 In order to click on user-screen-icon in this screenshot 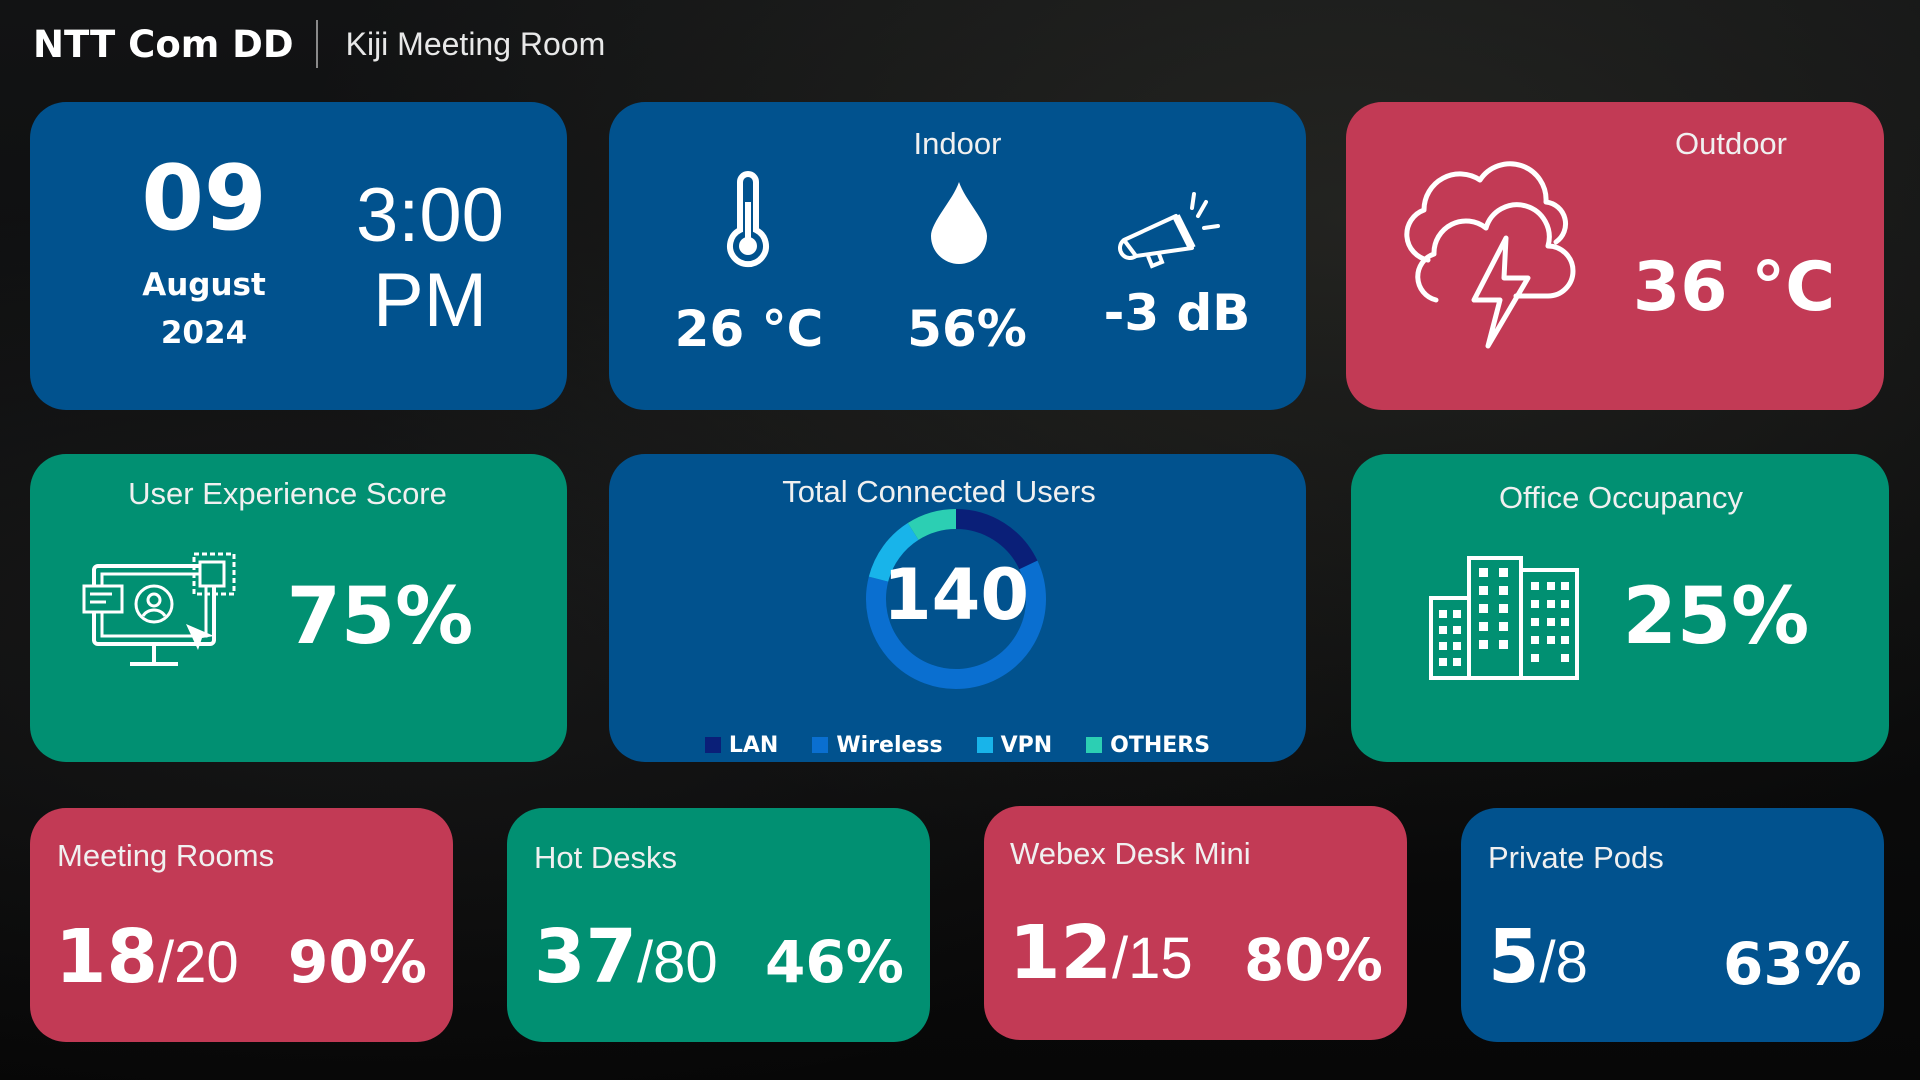, I will do `click(159, 609)`.